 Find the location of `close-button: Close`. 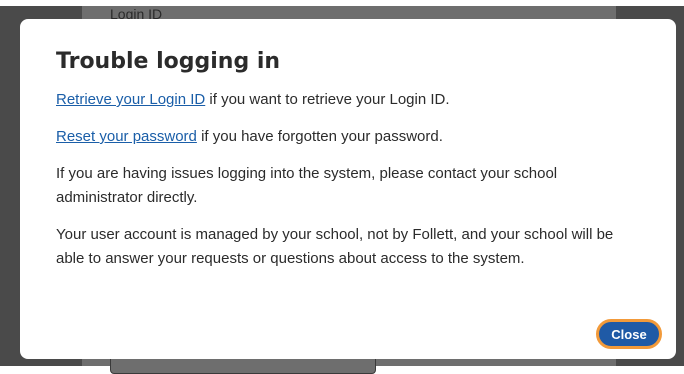

close-button: Close is located at coordinates (629, 334).